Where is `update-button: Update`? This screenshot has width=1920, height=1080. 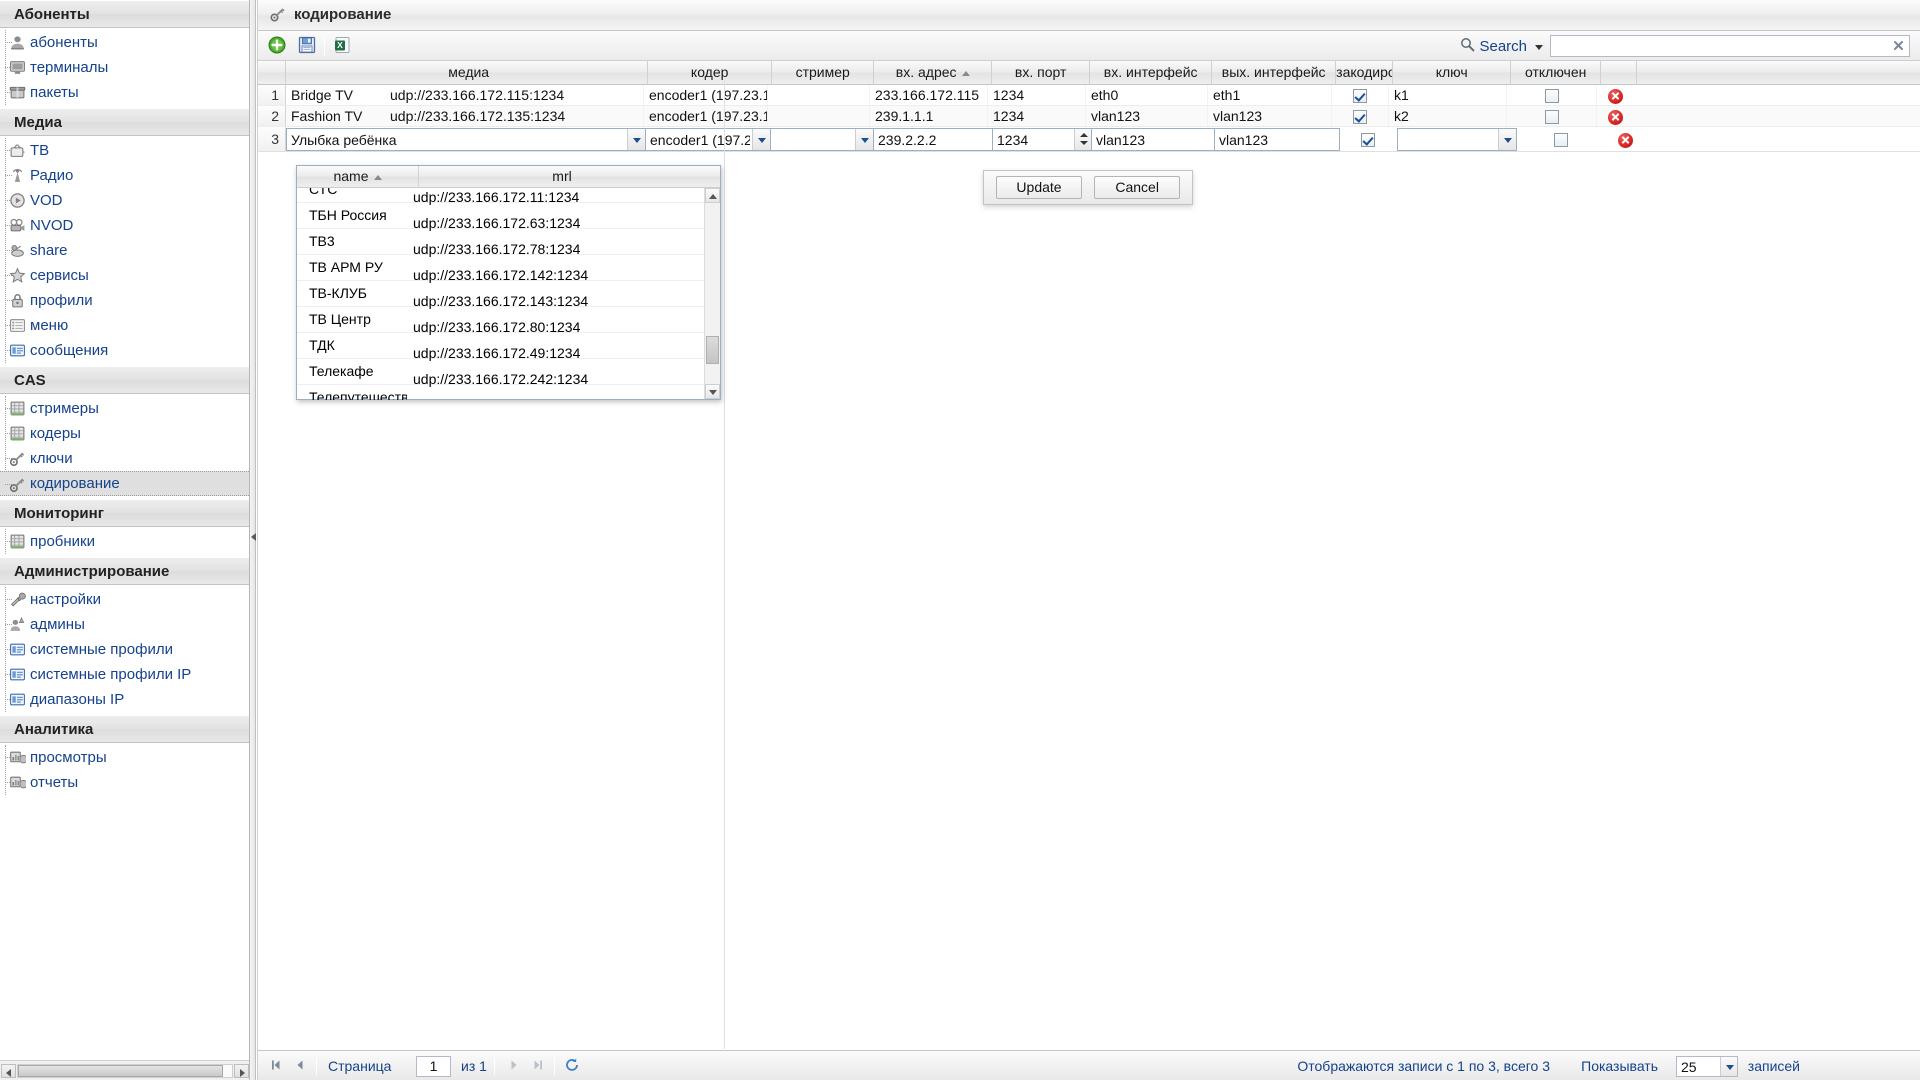
update-button: Update is located at coordinates (1039, 187).